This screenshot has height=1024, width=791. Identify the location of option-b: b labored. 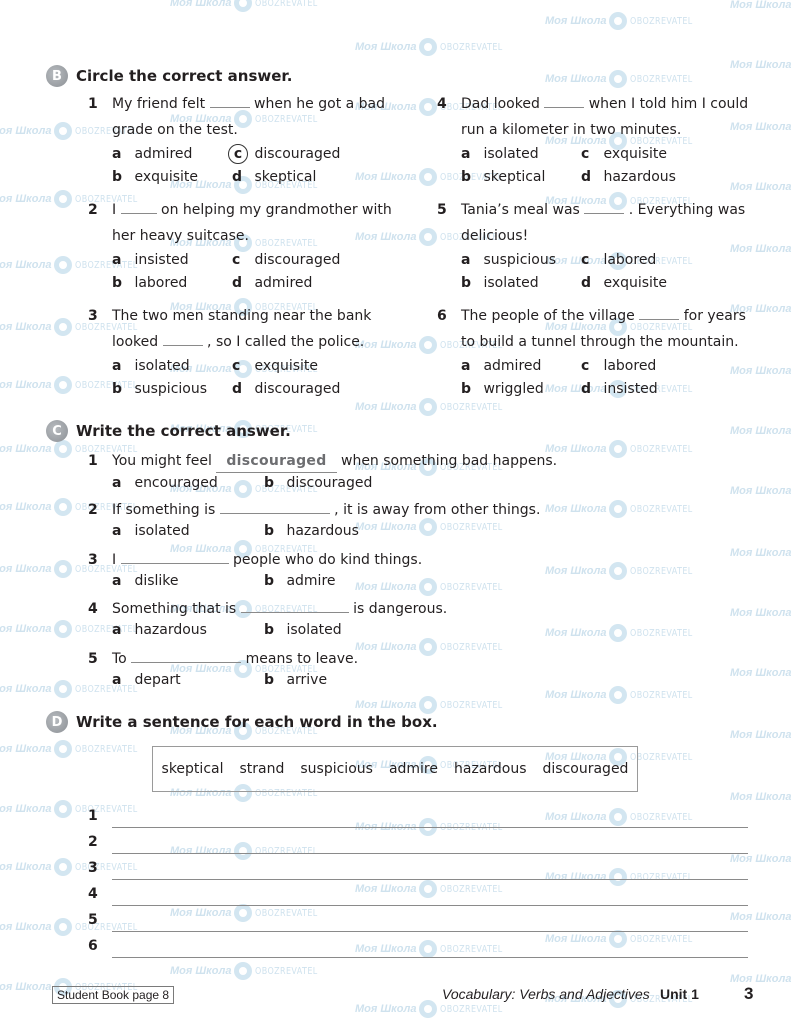
(172, 283).